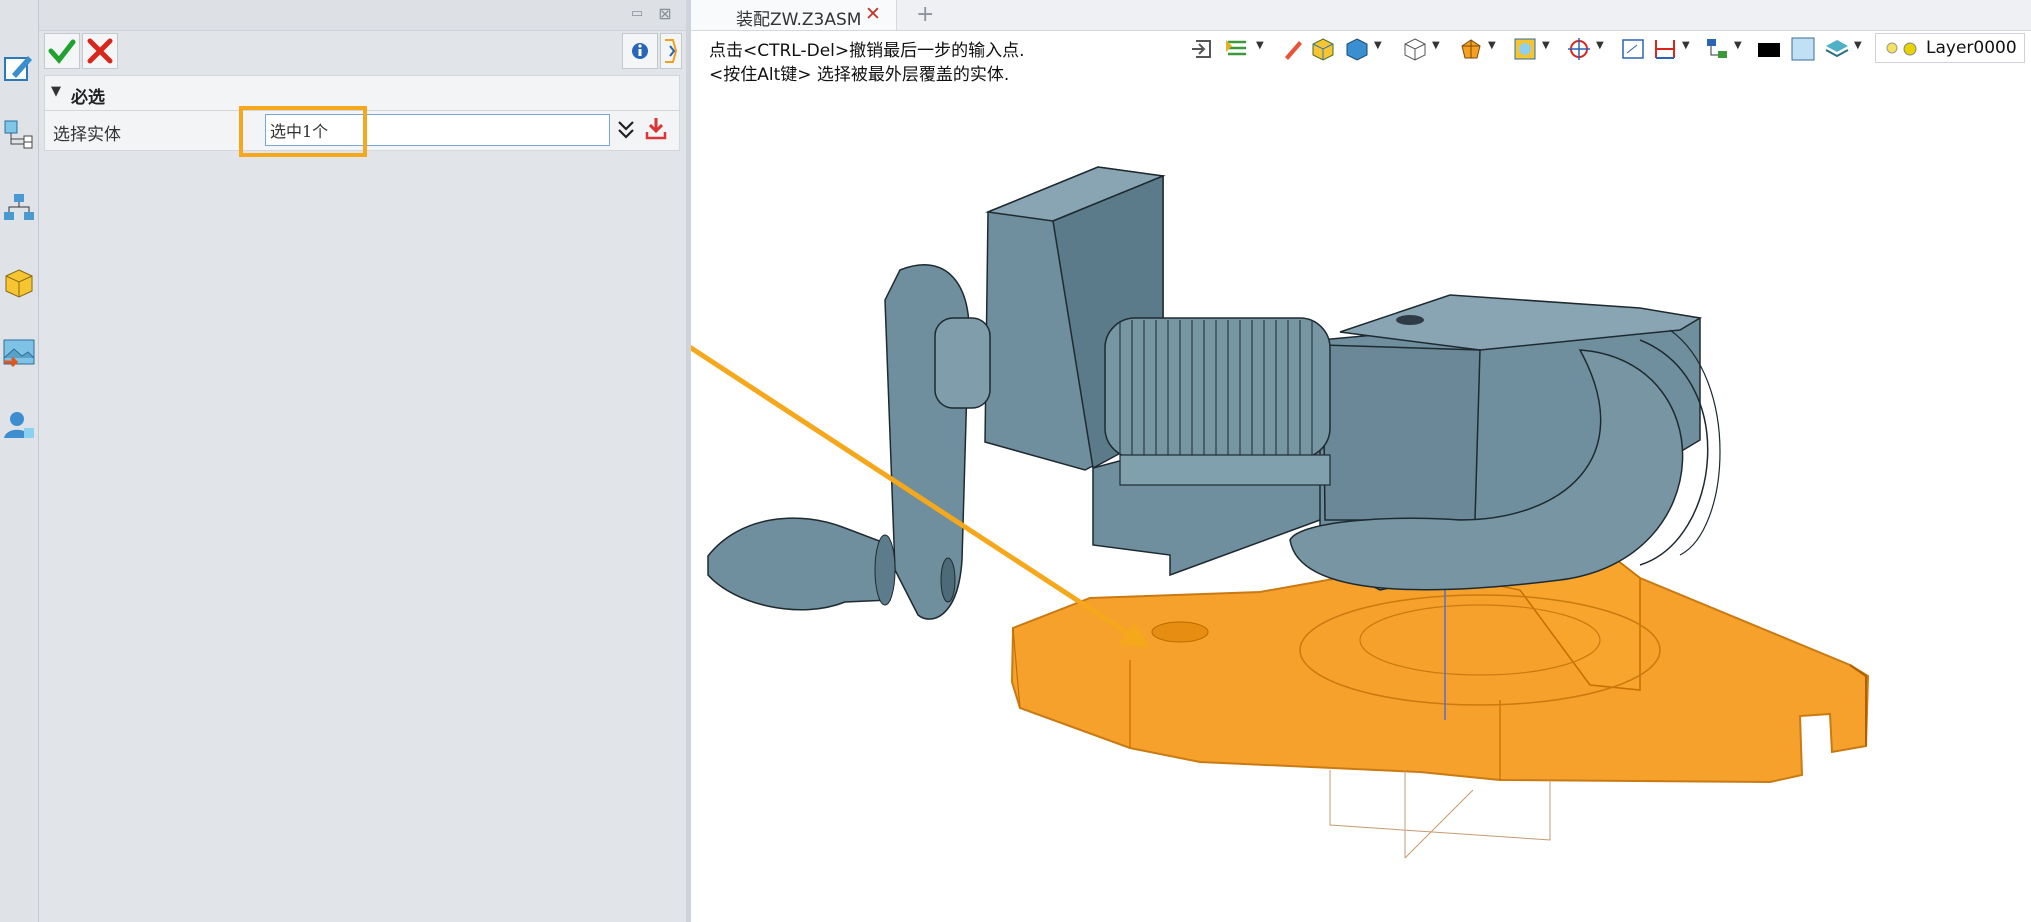 The height and width of the screenshot is (922, 2031). I want to click on tab-assembly-file: 装配ZW.Z3ASM ✕, so click(794, 15).